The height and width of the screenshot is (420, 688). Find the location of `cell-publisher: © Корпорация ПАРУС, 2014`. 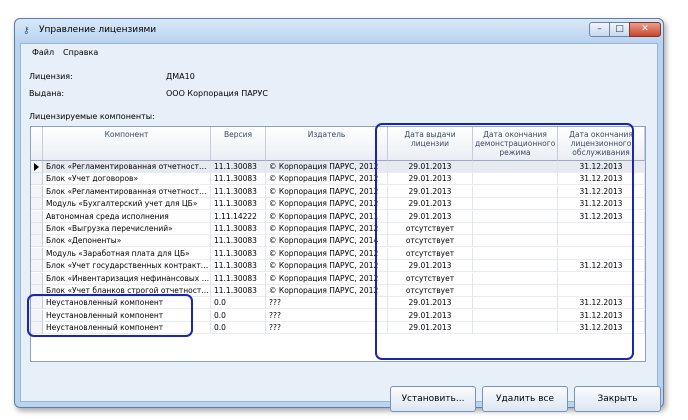

cell-publisher: © Корпорация ПАРУС, 2014 is located at coordinates (327, 241).